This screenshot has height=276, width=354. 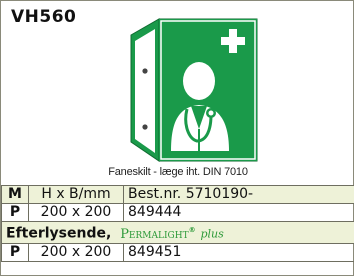 I want to click on luminous-band-row: Efterlysende, Permalight® plus, so click(x=177, y=232).